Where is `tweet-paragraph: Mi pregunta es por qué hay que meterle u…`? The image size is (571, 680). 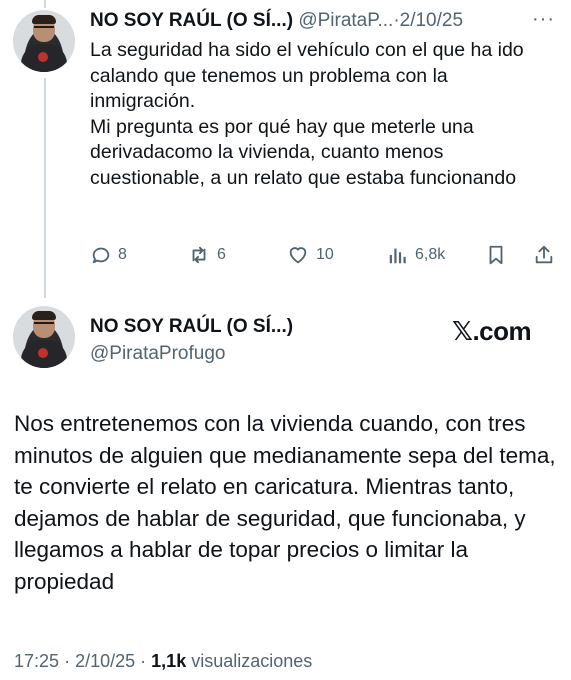 tweet-paragraph: Mi pregunta es por qué hay que meterle u… is located at coordinates (303, 152).